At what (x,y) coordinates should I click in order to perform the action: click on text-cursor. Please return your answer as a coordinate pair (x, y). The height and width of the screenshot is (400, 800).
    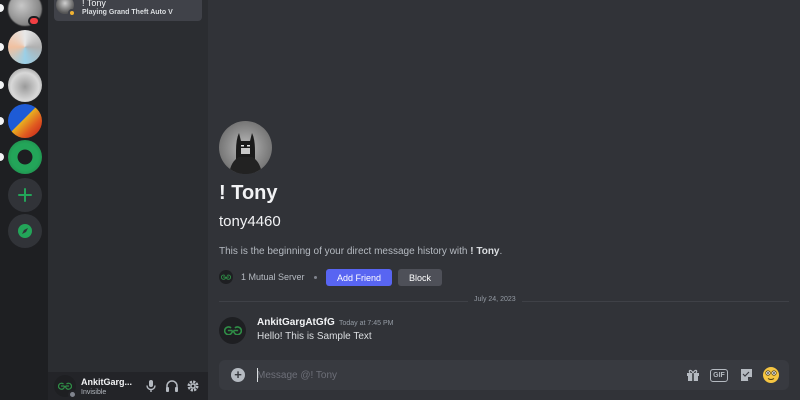
    Looking at the image, I should click on (257, 375).